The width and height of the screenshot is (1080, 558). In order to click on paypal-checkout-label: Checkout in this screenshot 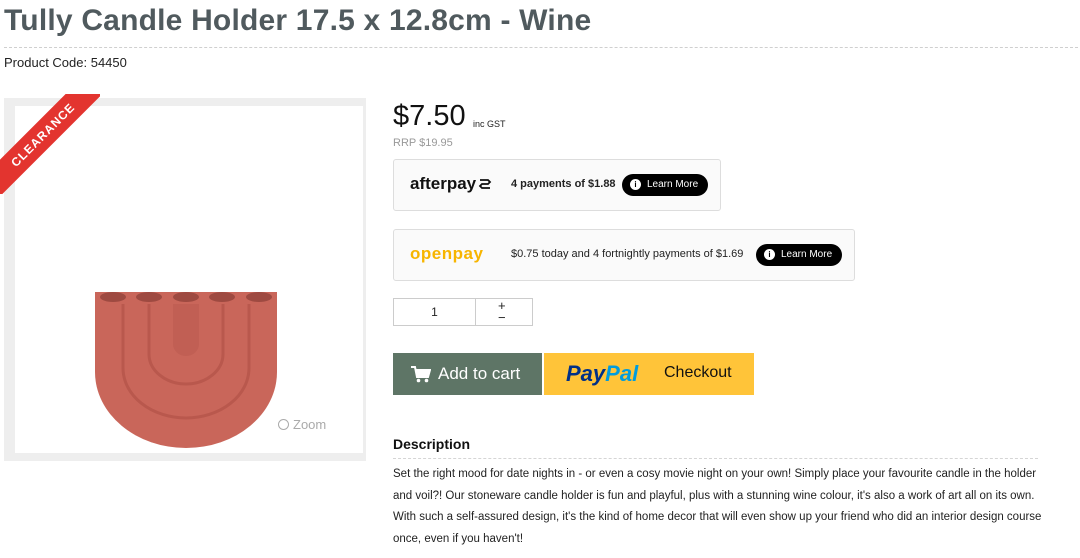, I will do `click(698, 372)`.